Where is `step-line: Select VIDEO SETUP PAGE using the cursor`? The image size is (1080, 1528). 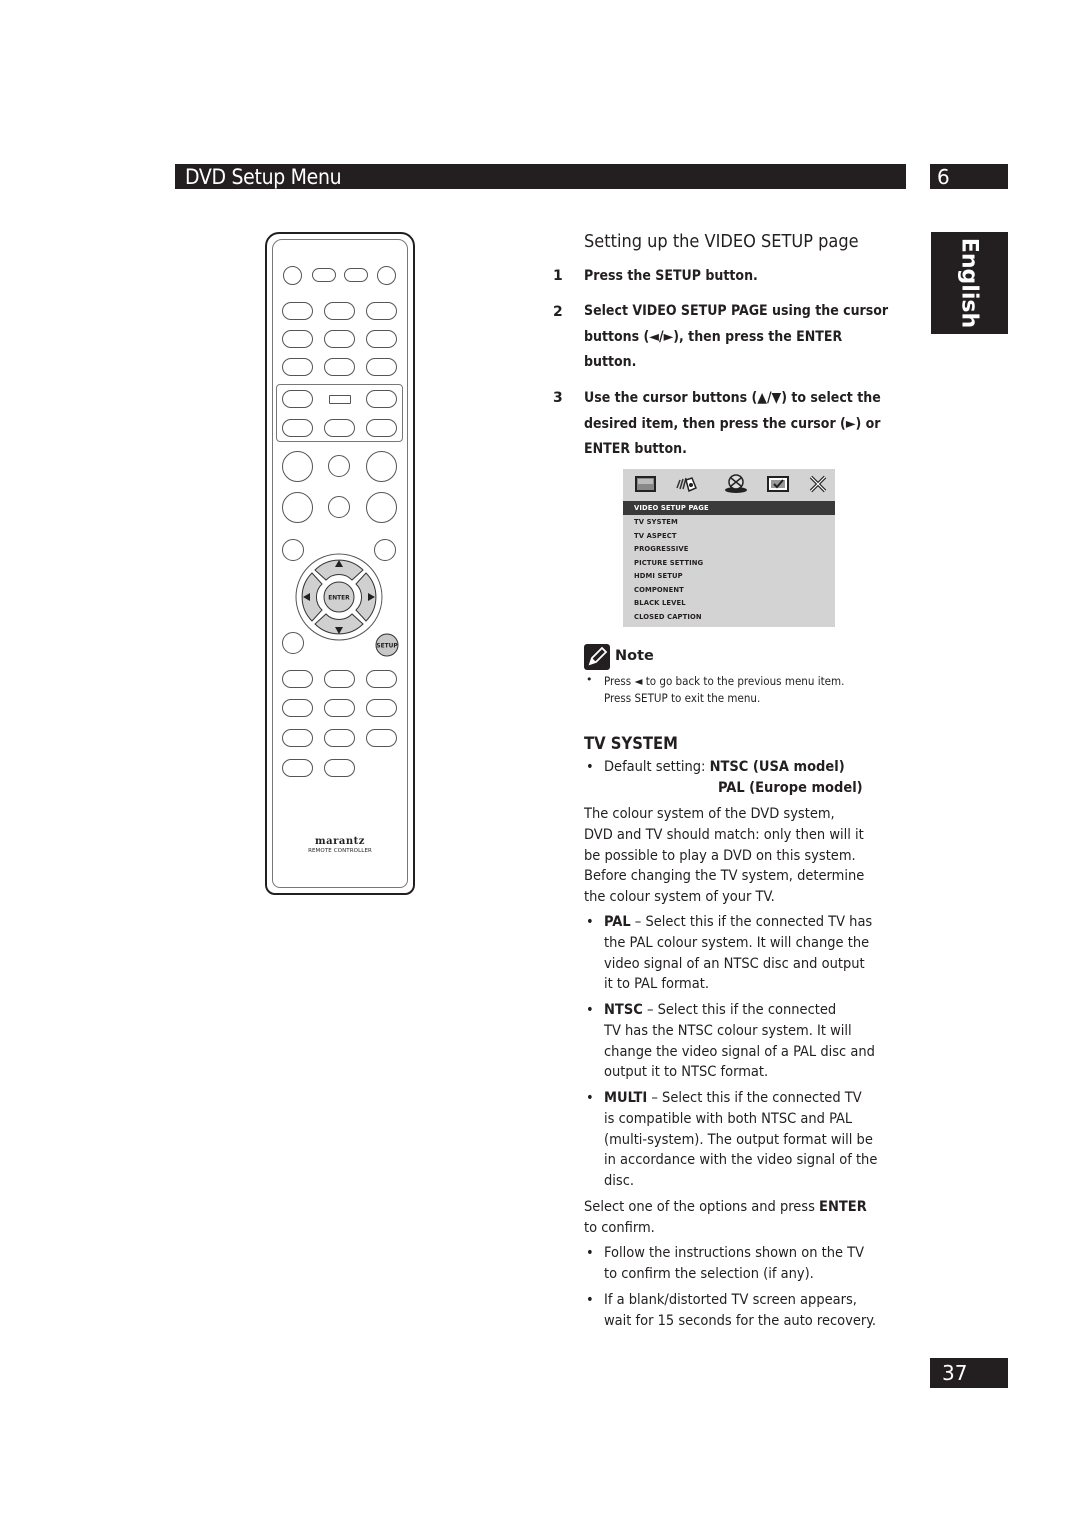
step-line: Select VIDEO SETUP PAGE using the cursor is located at coordinates (736, 311).